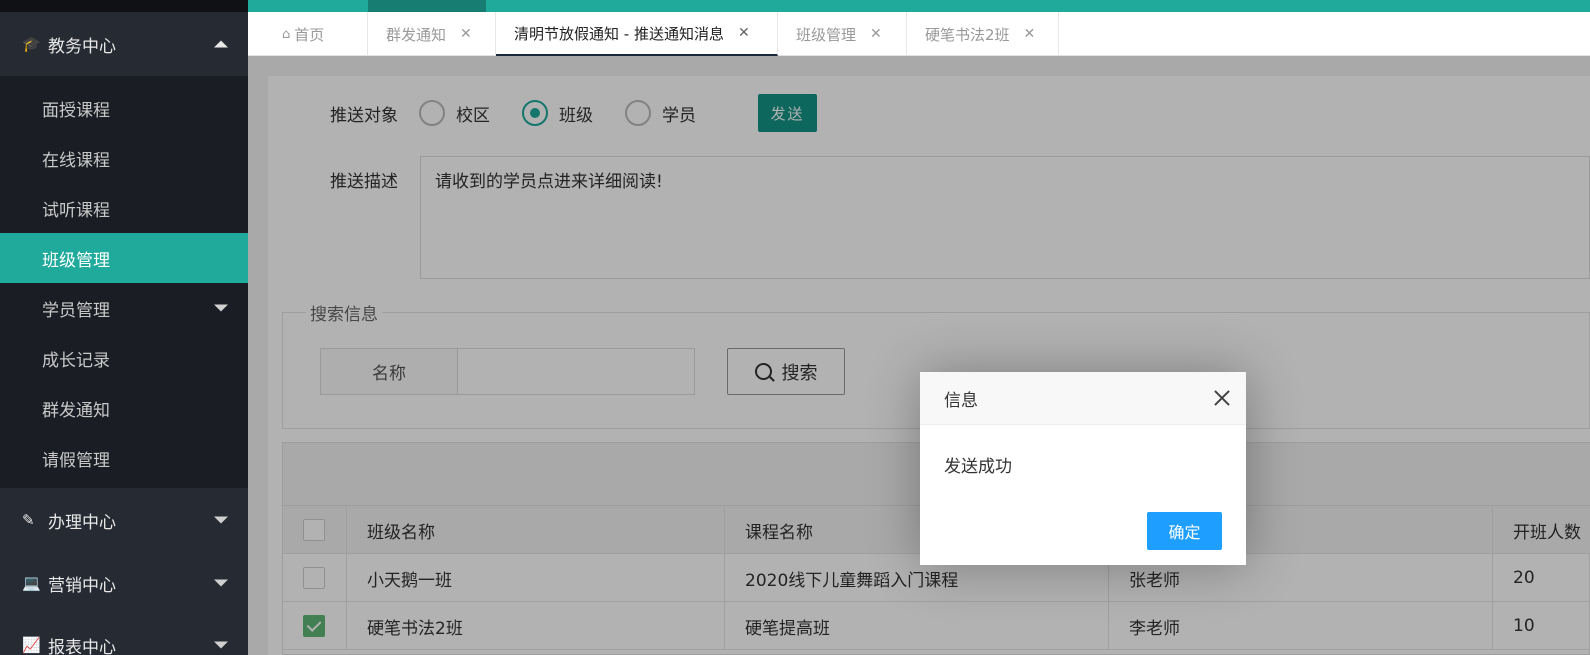 The image size is (1590, 655). What do you see at coordinates (967, 34) in the screenshot?
I see `tab-label: 硬笔书法2班` at bounding box center [967, 34].